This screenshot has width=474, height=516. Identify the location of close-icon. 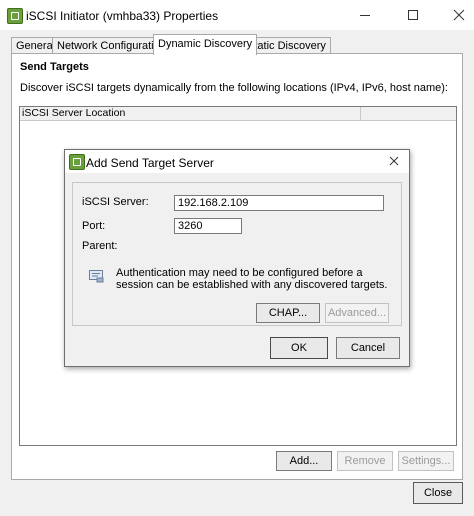
(459, 15).